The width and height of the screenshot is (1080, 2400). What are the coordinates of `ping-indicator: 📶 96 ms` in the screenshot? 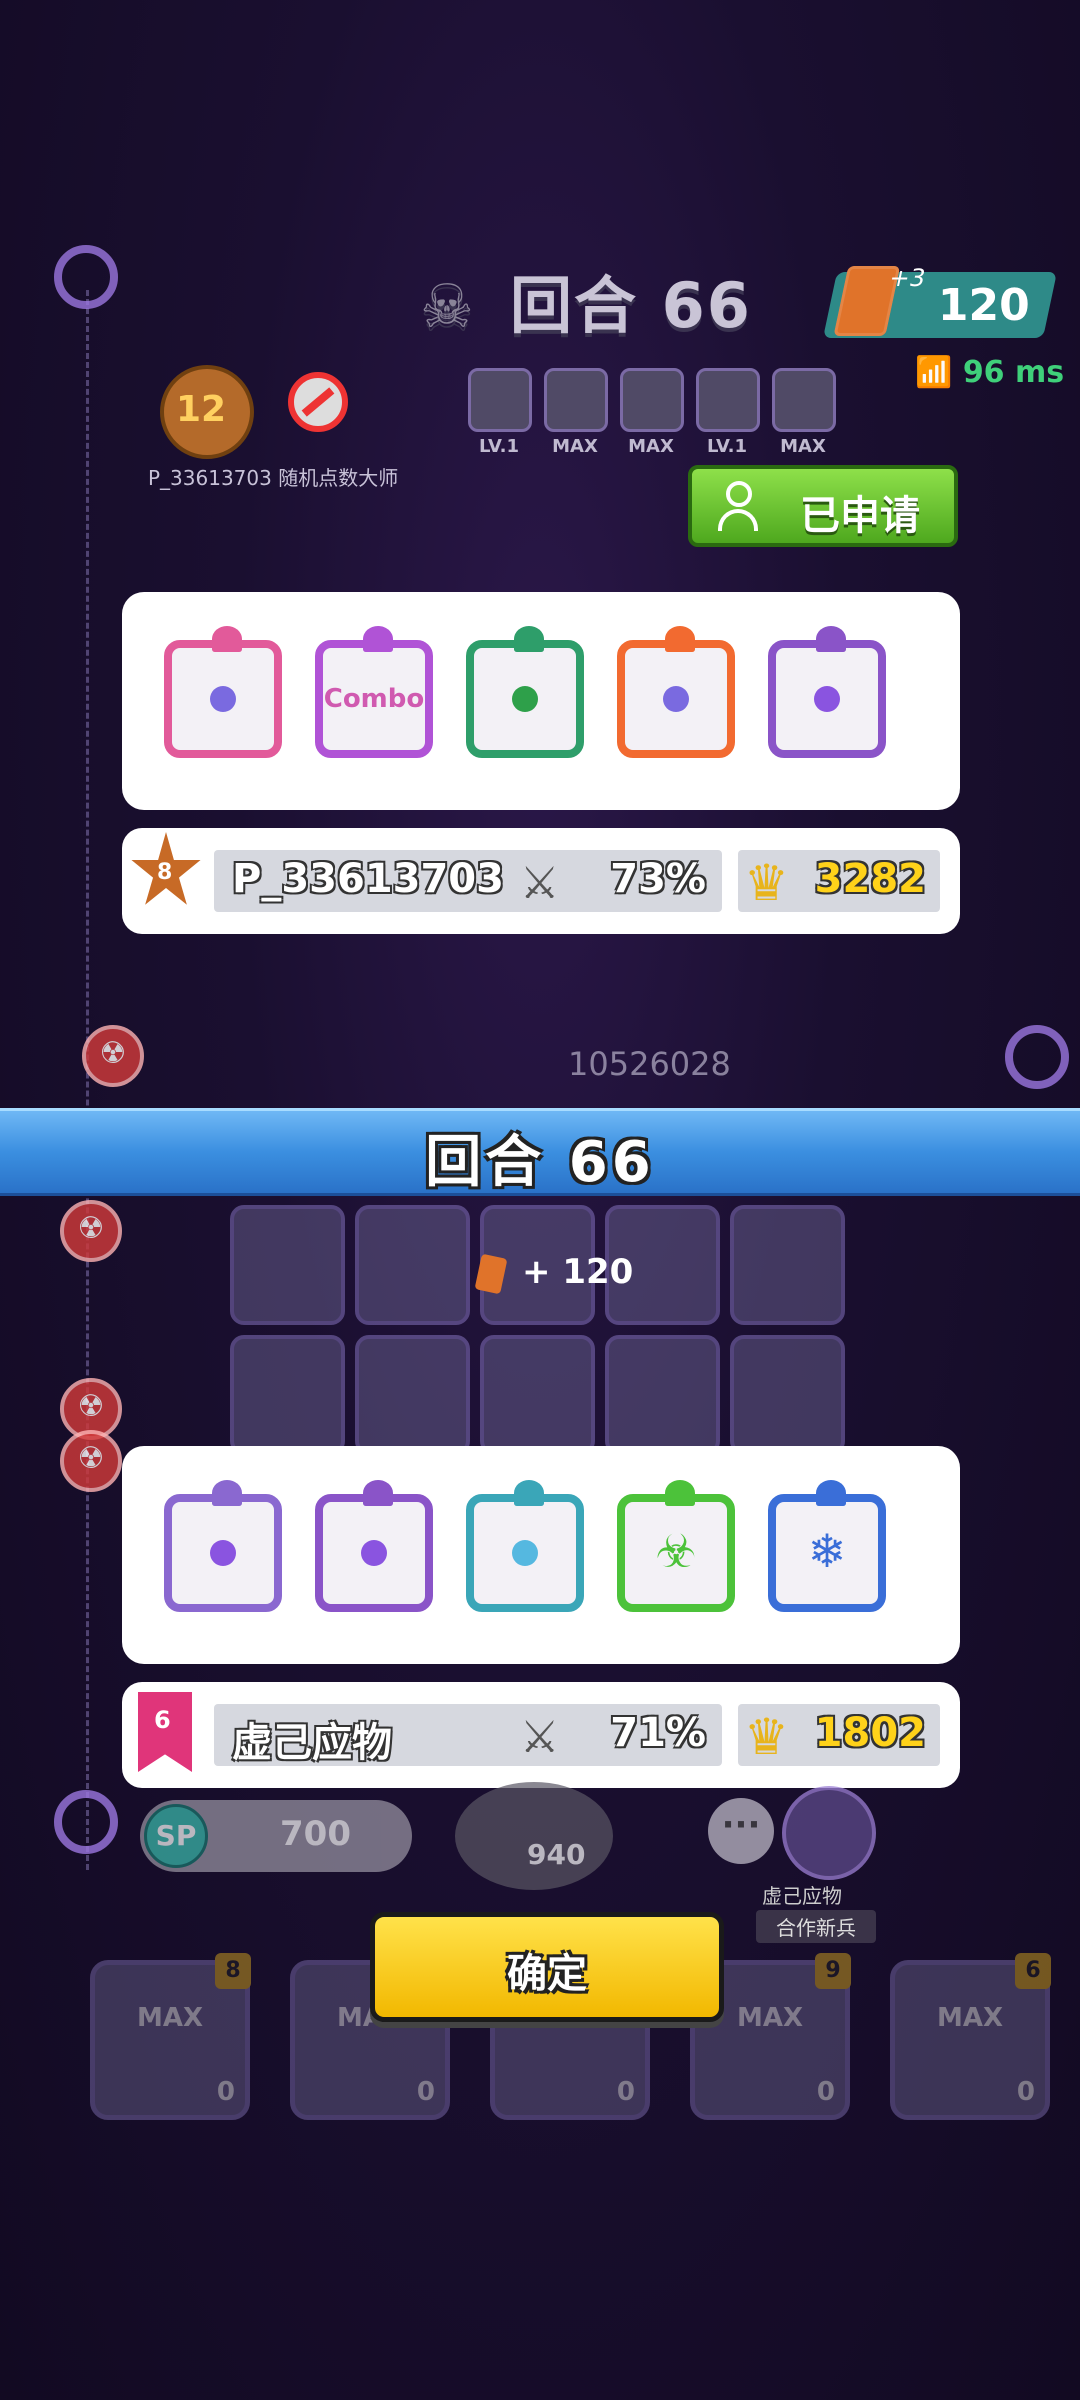 It's located at (990, 372).